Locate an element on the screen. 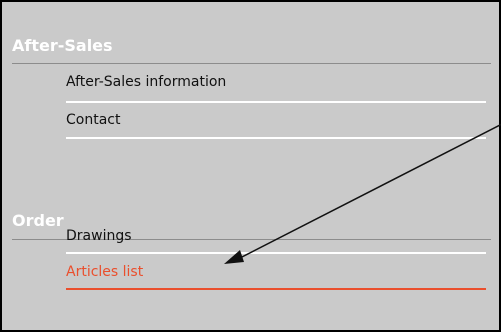  section-divider-after-sales is located at coordinates (251, 63).